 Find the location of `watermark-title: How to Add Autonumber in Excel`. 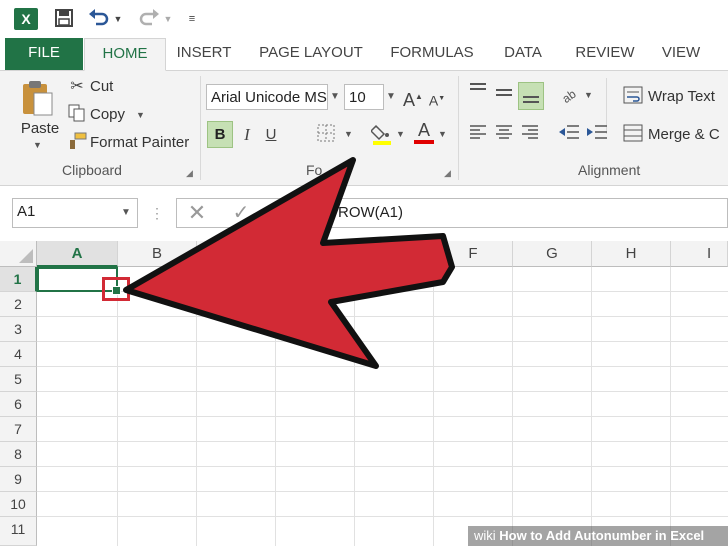

watermark-title: How to Add Autonumber in Excel is located at coordinates (602, 535).